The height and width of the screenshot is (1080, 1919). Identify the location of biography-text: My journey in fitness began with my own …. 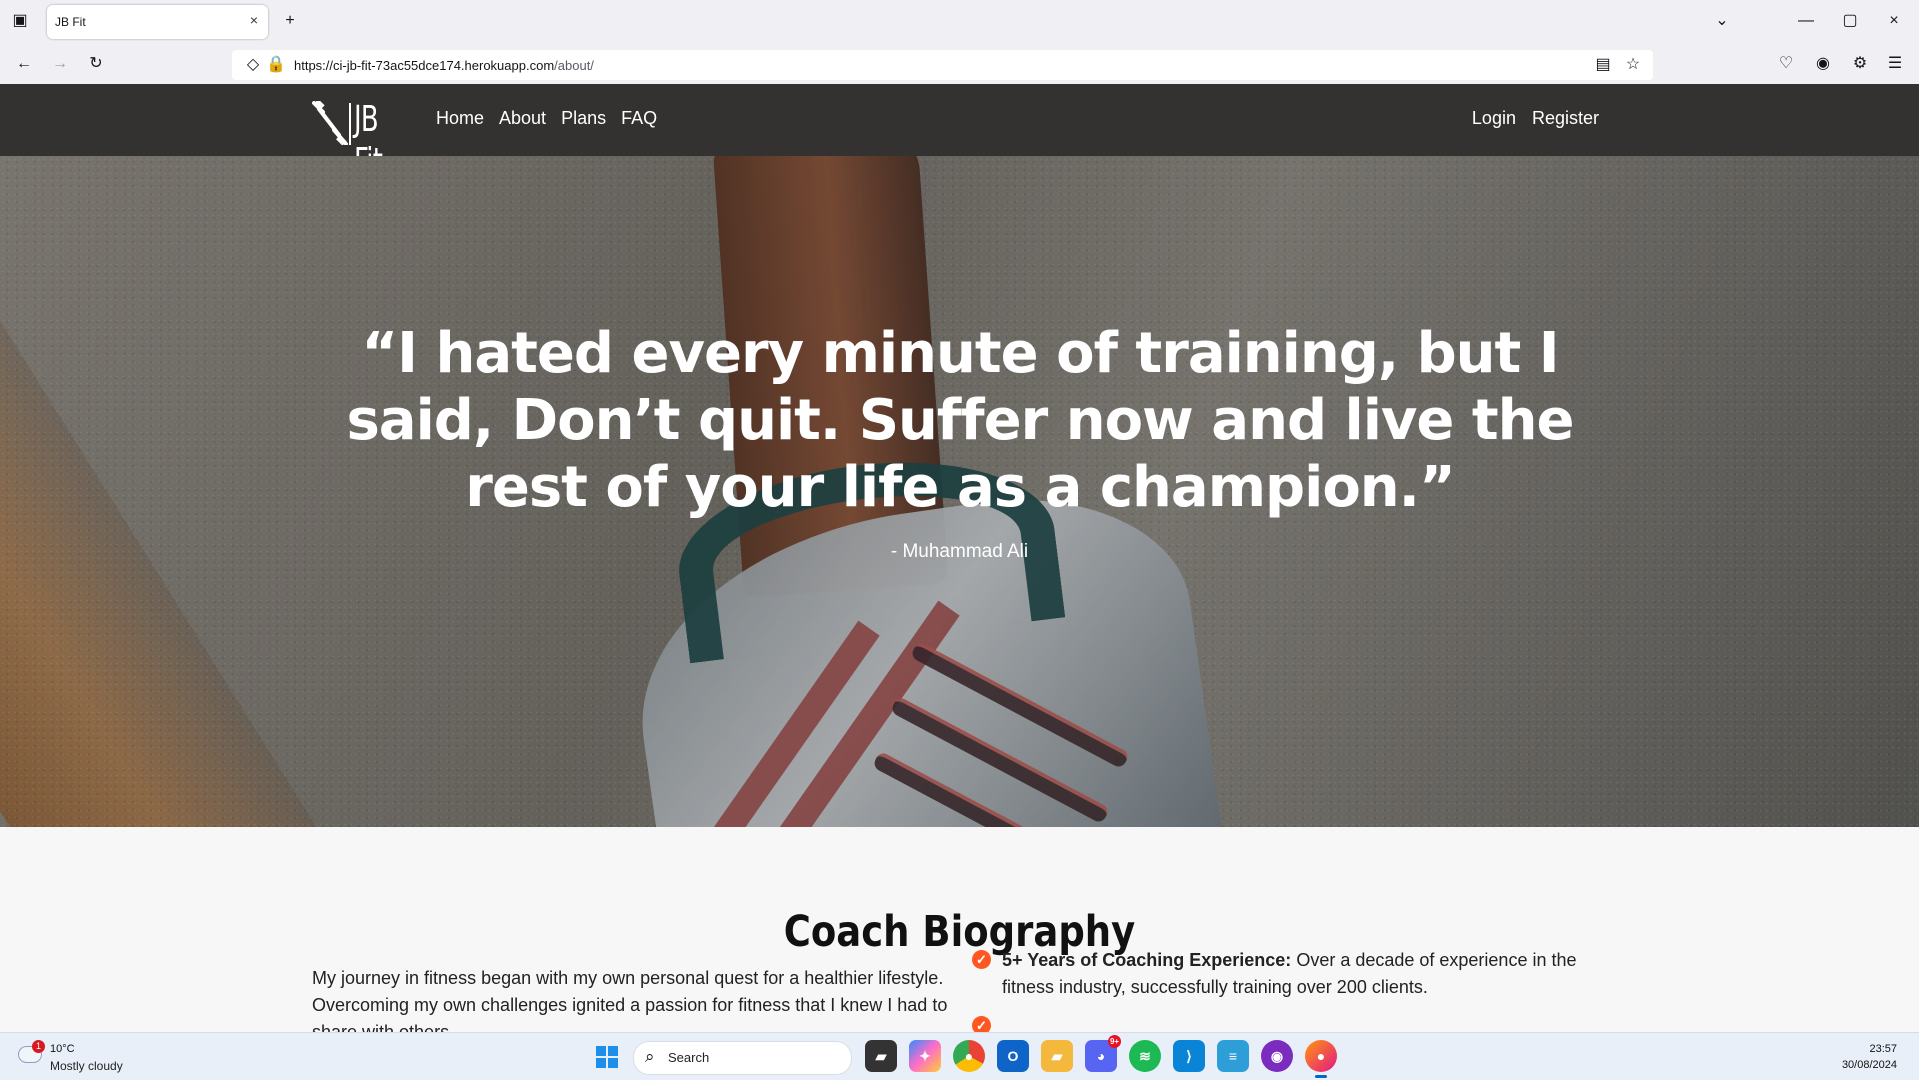
(630, 1000).